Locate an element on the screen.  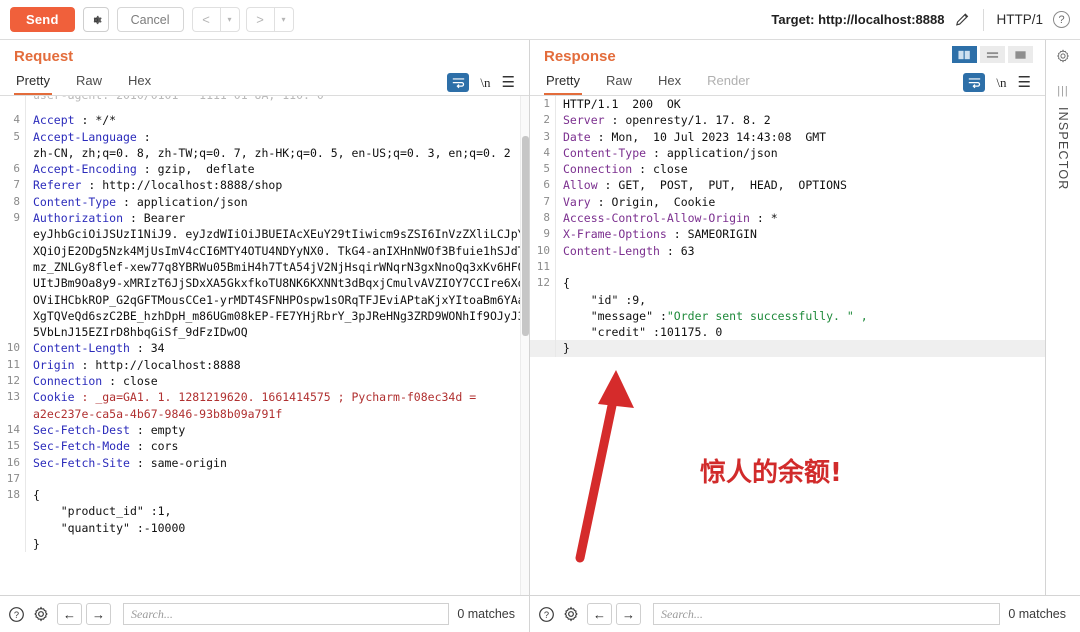
tab-response-pretty: Pretty is located at coordinates (563, 83).